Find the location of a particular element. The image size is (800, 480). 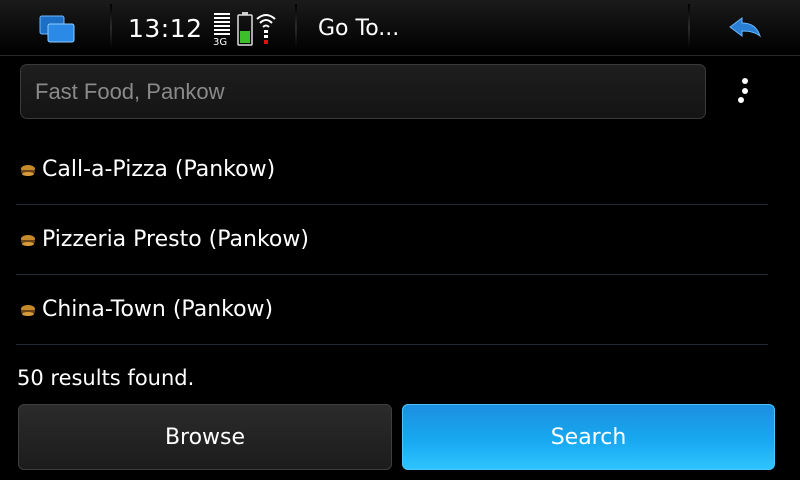

menu-icon is located at coordinates (743, 91).